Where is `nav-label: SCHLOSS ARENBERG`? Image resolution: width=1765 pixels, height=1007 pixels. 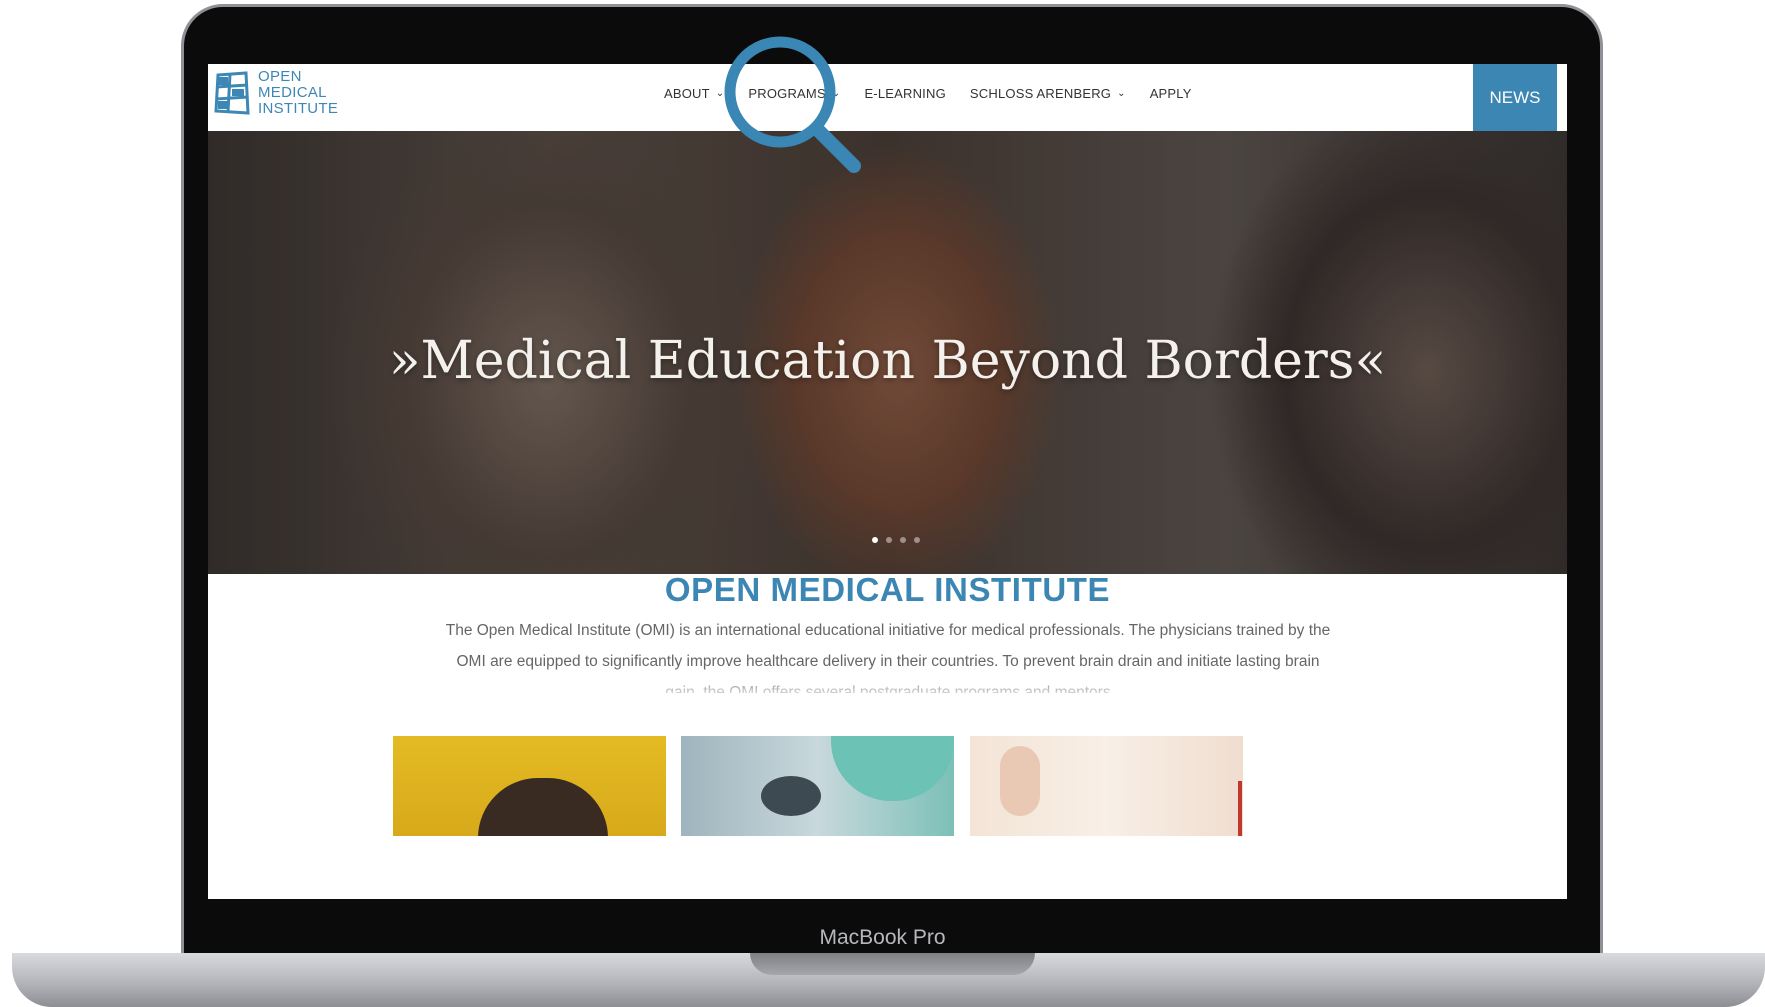 nav-label: SCHLOSS ARENBERG is located at coordinates (1040, 93).